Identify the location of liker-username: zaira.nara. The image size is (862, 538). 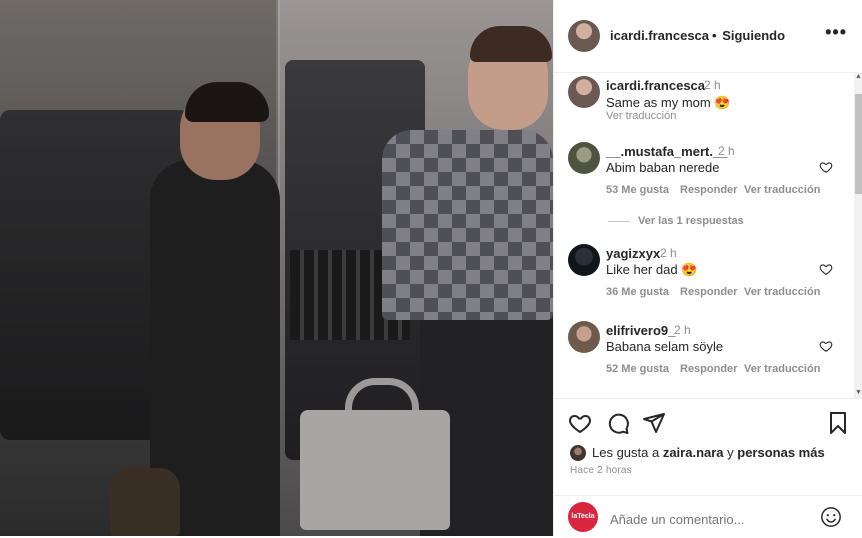
(693, 452).